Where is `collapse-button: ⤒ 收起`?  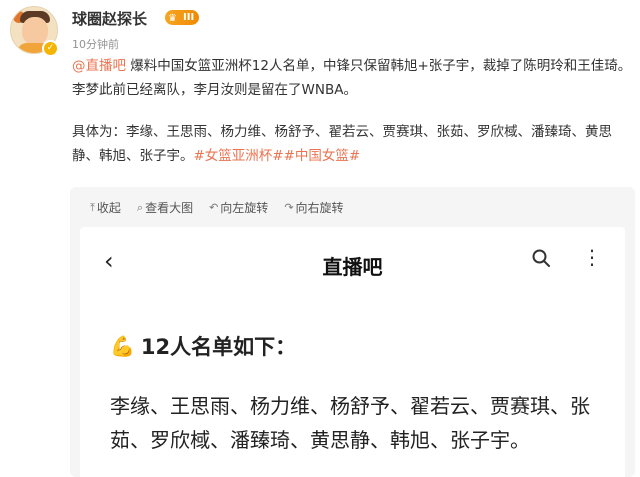 collapse-button: ⤒ 收起 is located at coordinates (105, 207).